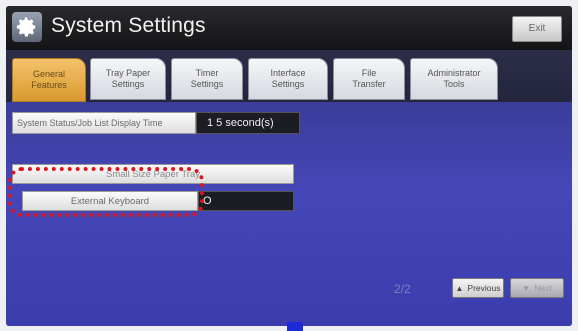 This screenshot has width=578, height=331. What do you see at coordinates (27, 27) in the screenshot?
I see `settings-gear-icon` at bounding box center [27, 27].